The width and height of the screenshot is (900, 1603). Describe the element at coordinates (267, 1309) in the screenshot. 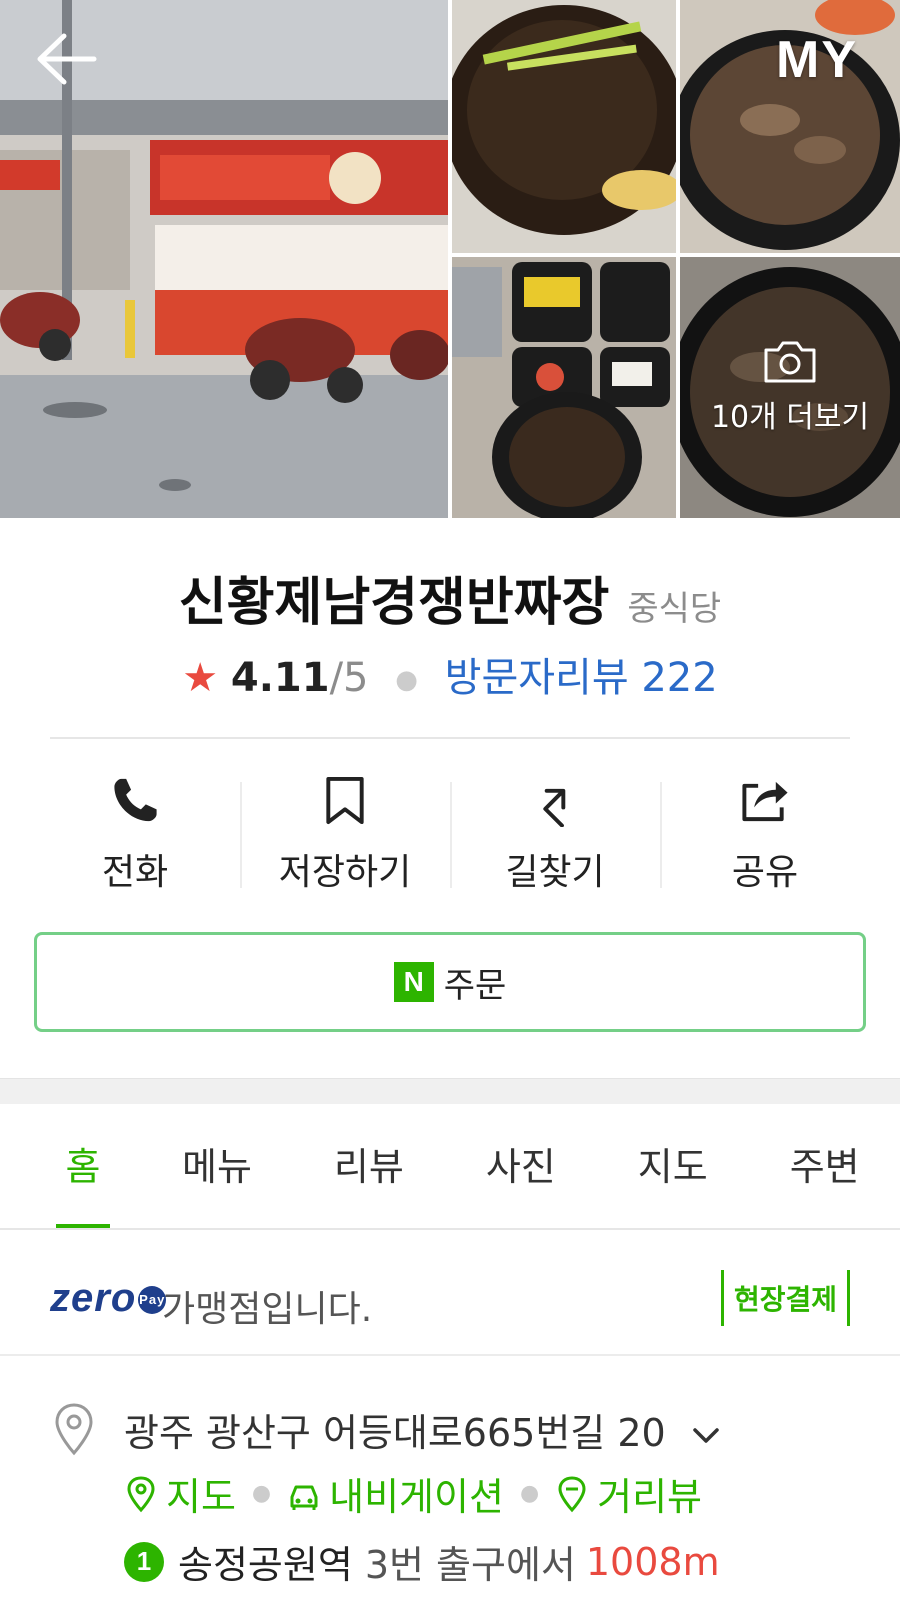

I see `zero-pay-text: 가맹점입니다.` at that location.